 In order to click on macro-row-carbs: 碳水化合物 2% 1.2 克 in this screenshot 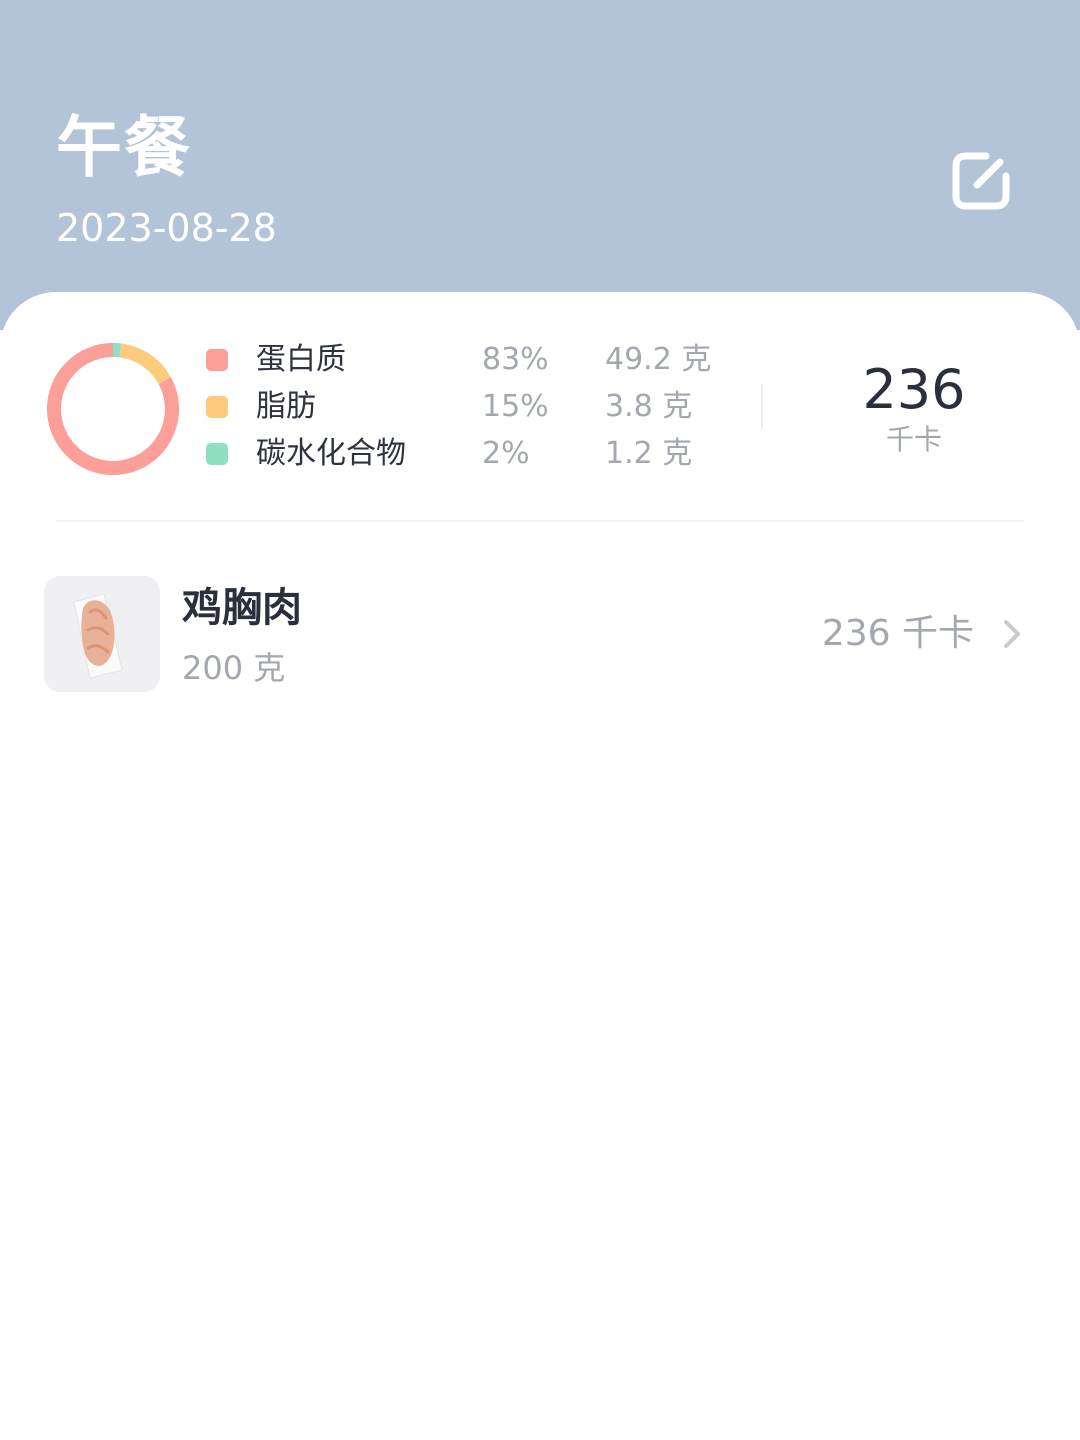, I will do `click(380, 455)`.